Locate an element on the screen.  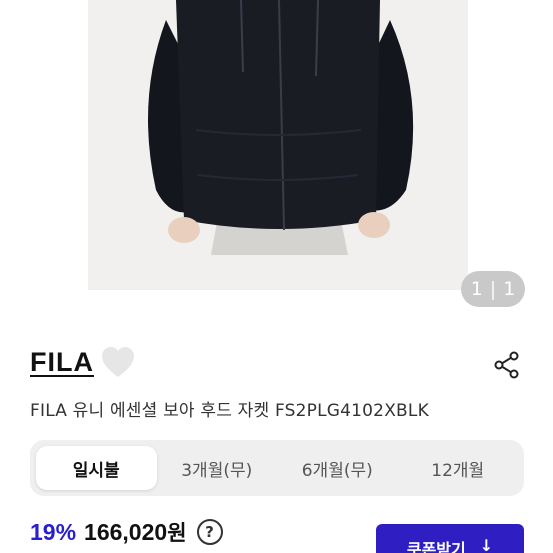
price-currency: 원 is located at coordinates (177, 533).